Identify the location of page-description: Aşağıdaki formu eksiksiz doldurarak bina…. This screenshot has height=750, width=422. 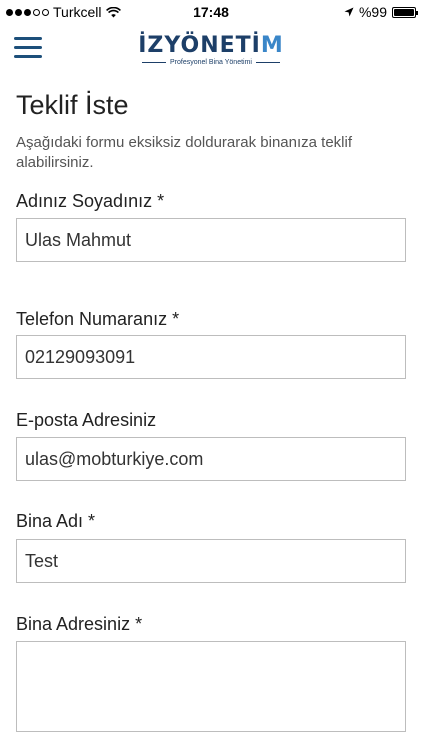
(184, 152).